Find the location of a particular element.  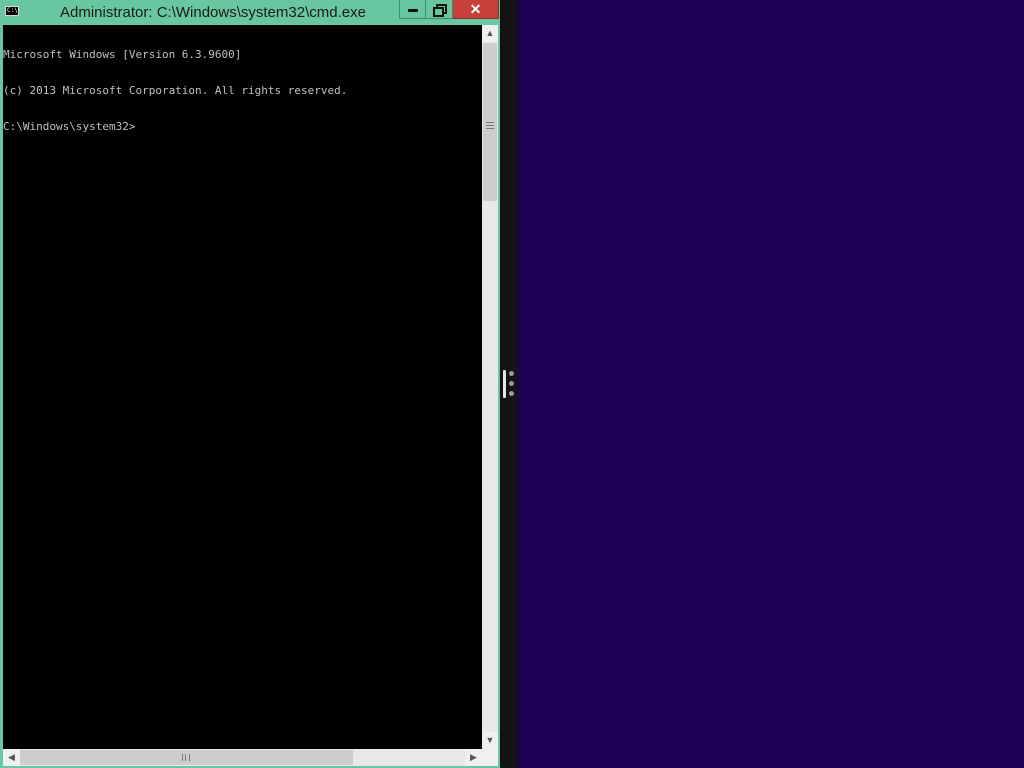

cmd-app-icon: C:\ is located at coordinates (12, 11).